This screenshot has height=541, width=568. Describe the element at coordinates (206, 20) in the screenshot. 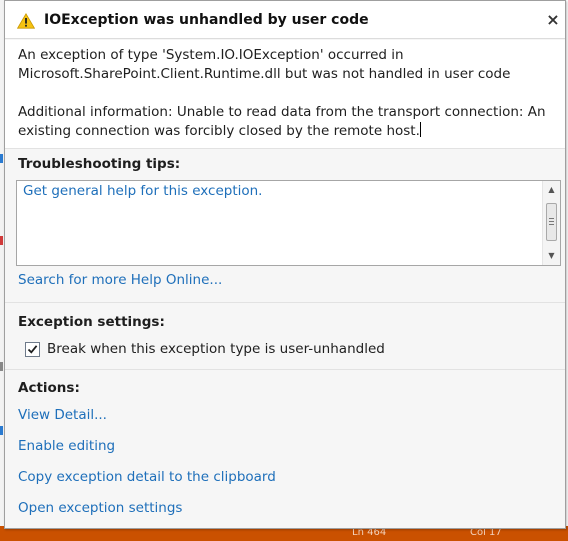

I see `dialog-title: IOException was unhandled by user code` at that location.